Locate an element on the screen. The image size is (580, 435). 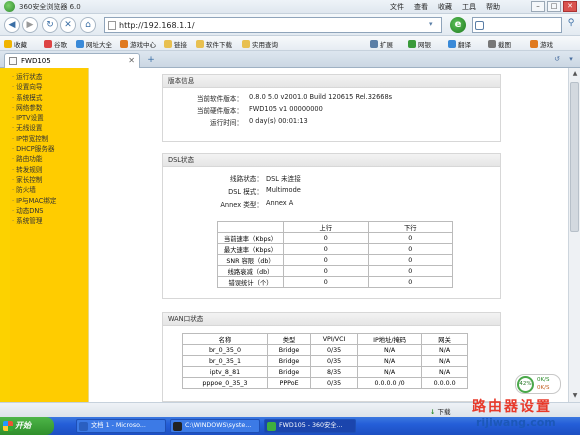
table-row: 线路衰减（db） 0 0 is located at coordinates (335, 271).